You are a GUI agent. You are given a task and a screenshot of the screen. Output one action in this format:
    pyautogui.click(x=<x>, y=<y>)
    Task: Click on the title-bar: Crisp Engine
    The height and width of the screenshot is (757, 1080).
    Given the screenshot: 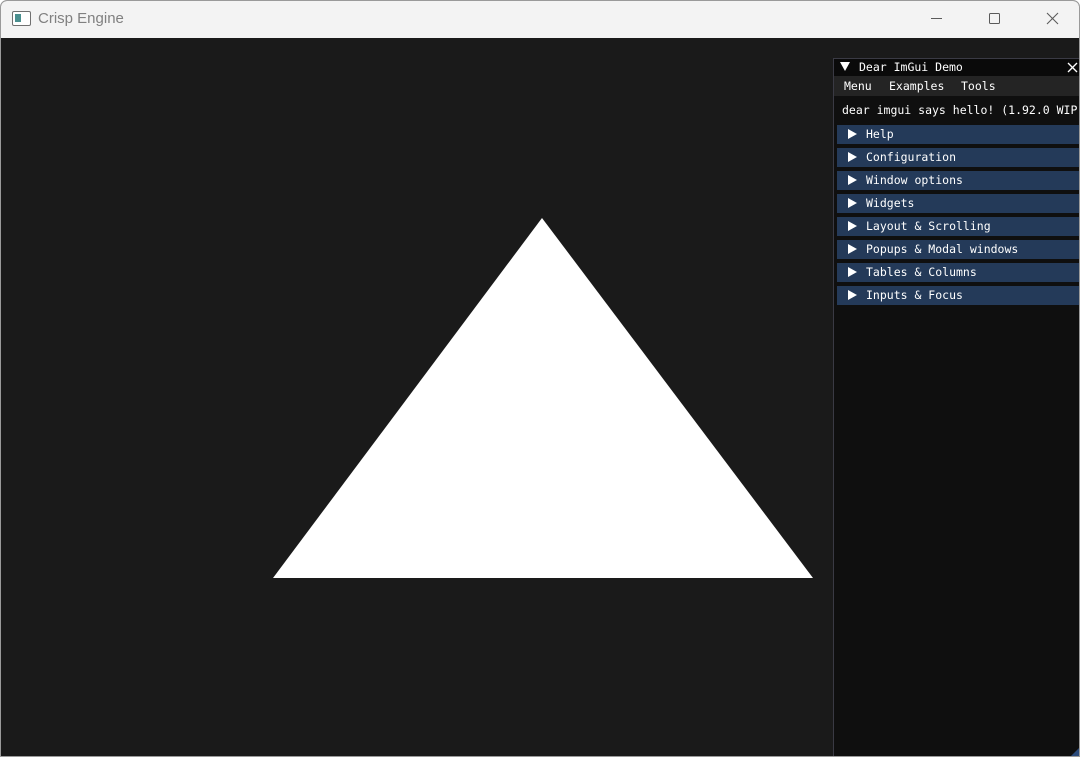 What is the action you would take?
    pyautogui.click(x=540, y=19)
    